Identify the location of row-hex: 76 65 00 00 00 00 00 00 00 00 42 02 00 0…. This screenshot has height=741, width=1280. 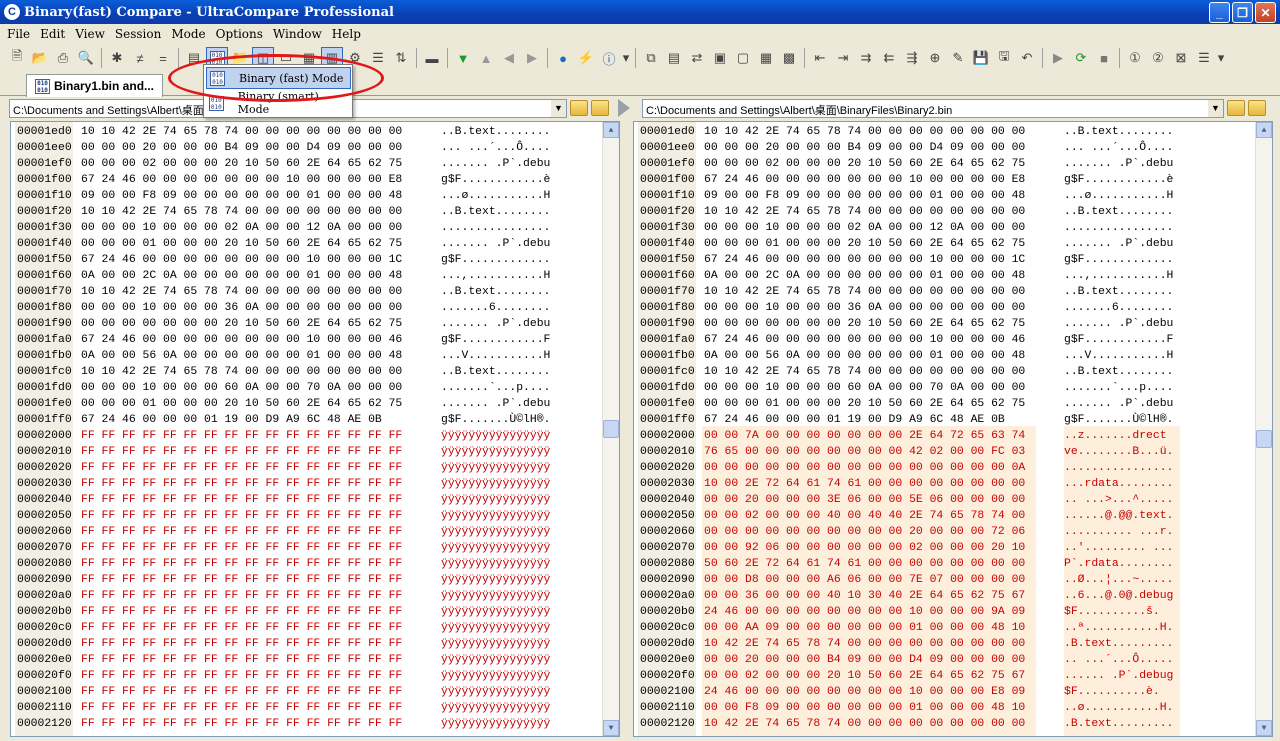
(865, 452).